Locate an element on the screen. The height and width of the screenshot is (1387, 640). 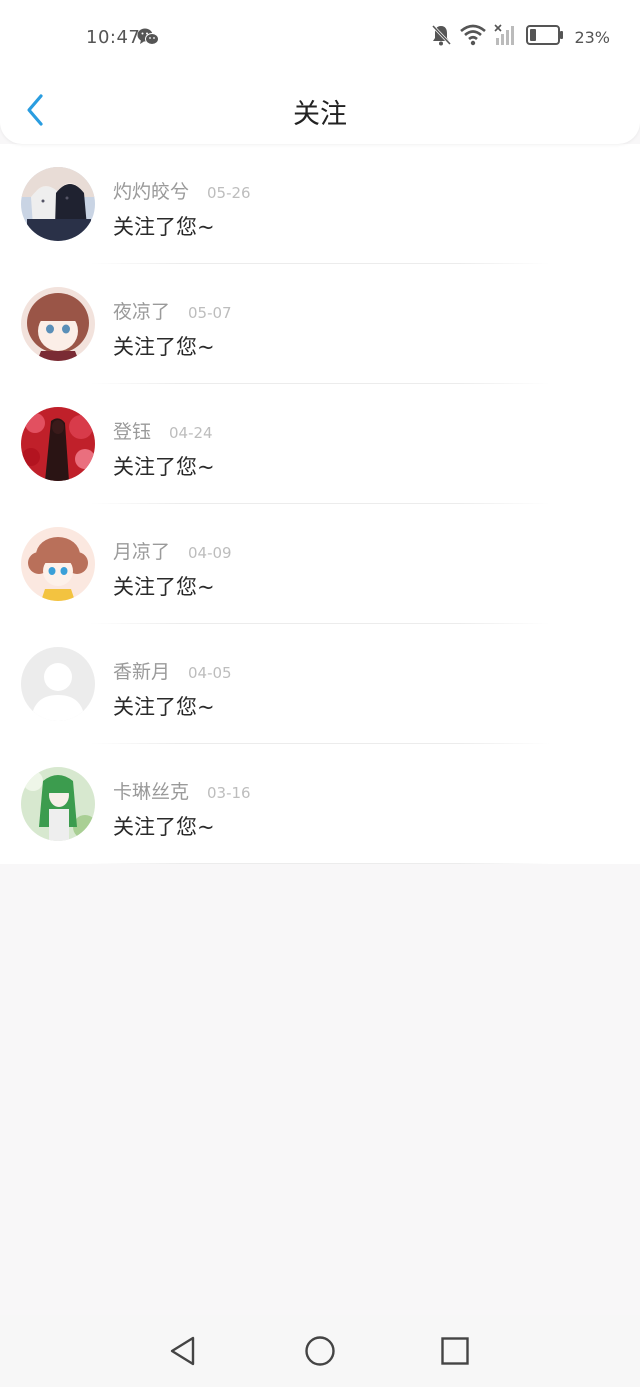
date-label: 04-24 is located at coordinates (191, 433).